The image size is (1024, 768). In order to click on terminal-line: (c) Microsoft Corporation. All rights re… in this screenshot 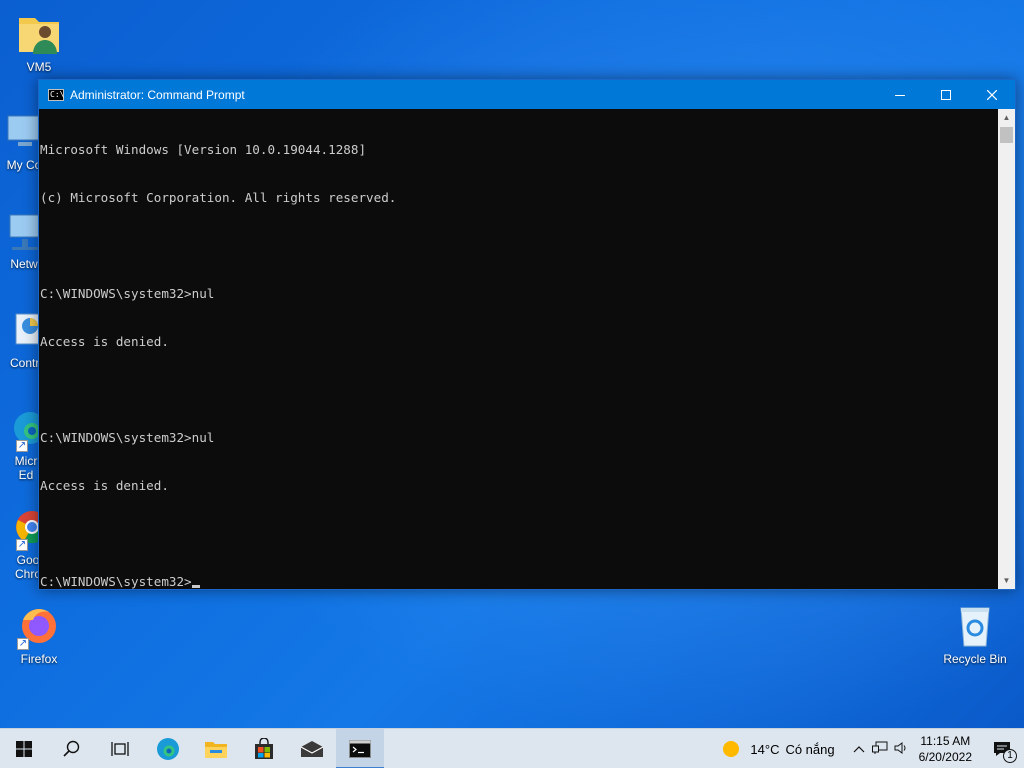, I will do `click(218, 197)`.